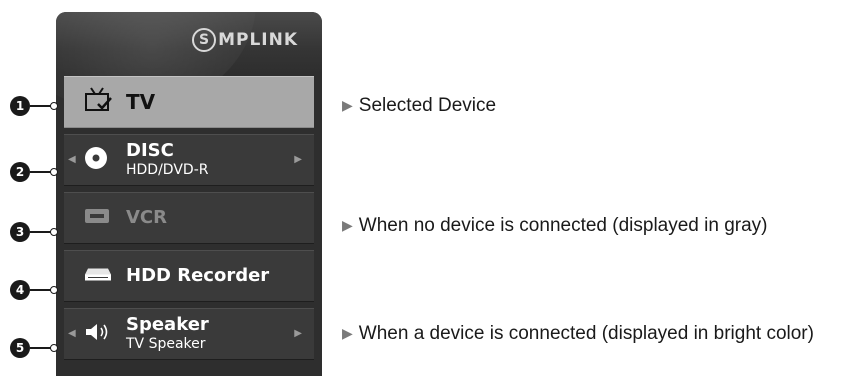  What do you see at coordinates (150, 150) in the screenshot?
I see `menu-item-label: DISC` at bounding box center [150, 150].